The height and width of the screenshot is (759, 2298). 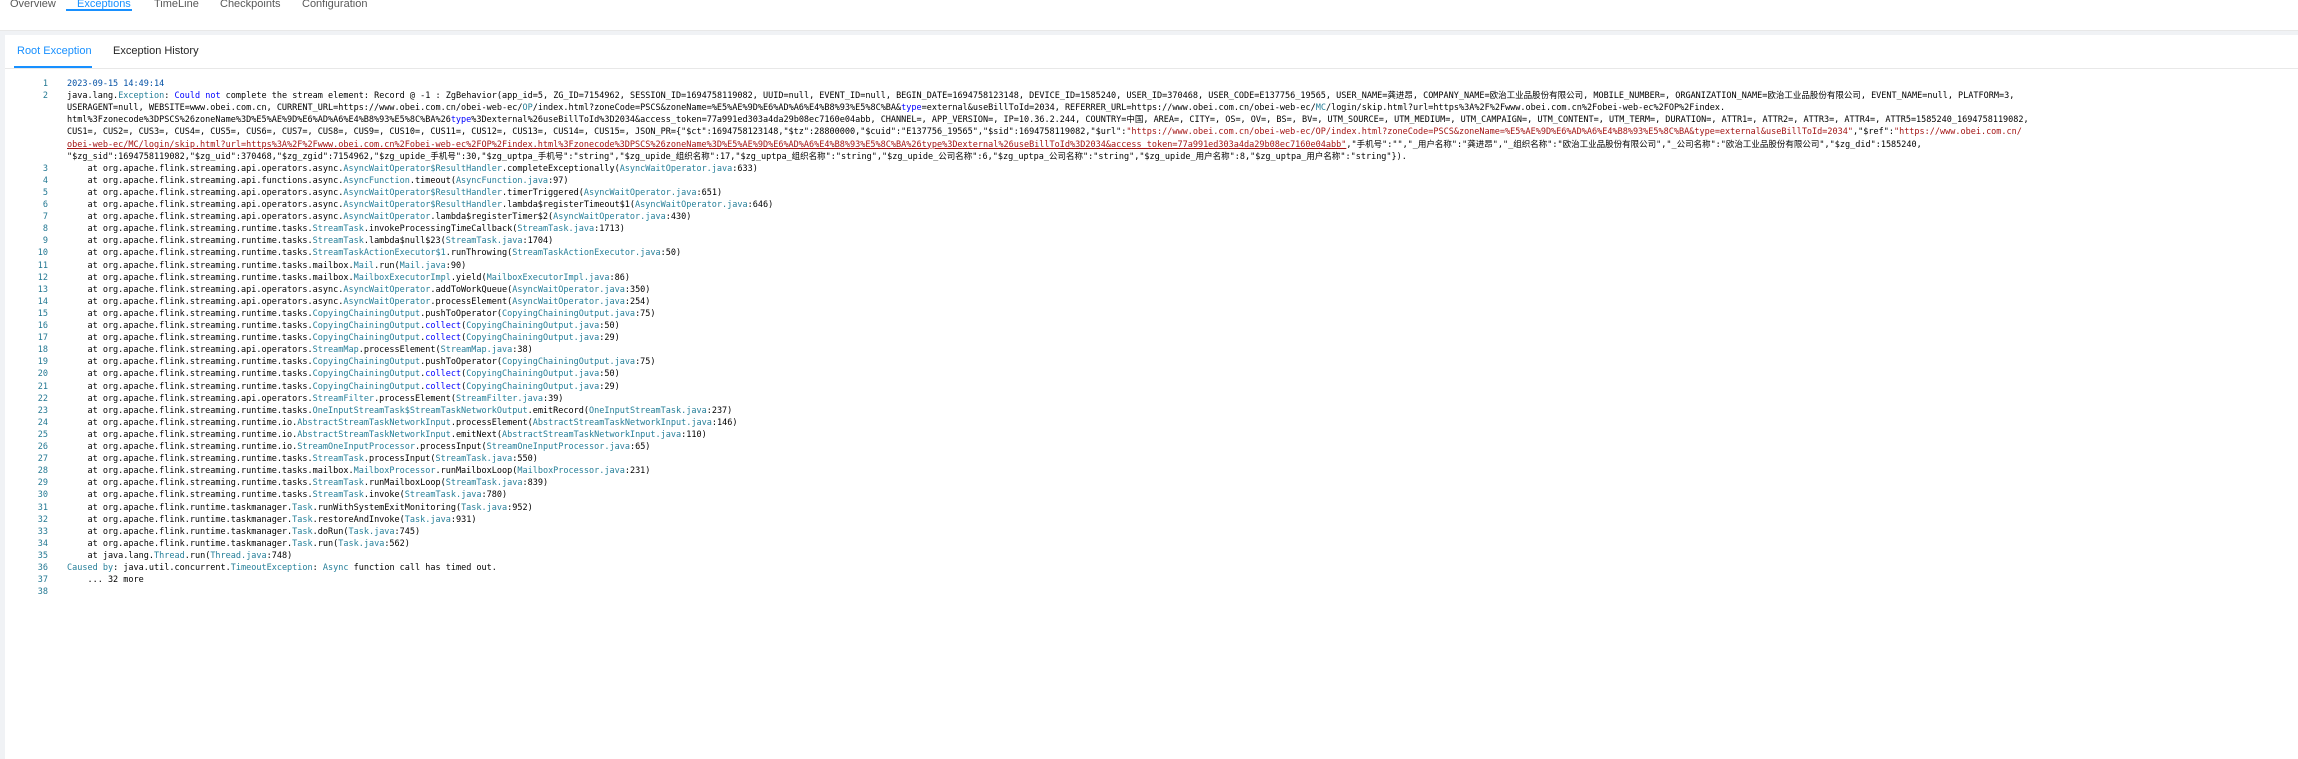 I want to click on code-token: .runWithSystemExitMonitoring(, so click(x=387, y=507).